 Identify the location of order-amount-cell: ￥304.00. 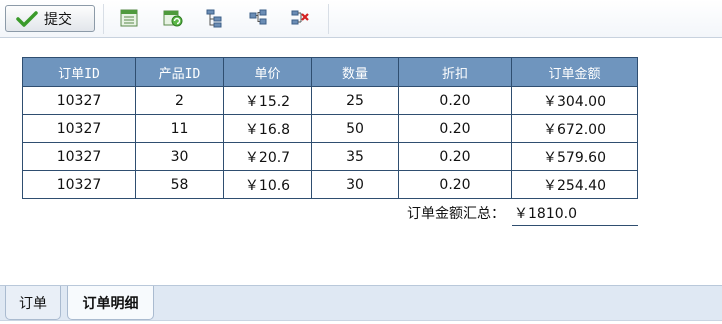
(574, 100).